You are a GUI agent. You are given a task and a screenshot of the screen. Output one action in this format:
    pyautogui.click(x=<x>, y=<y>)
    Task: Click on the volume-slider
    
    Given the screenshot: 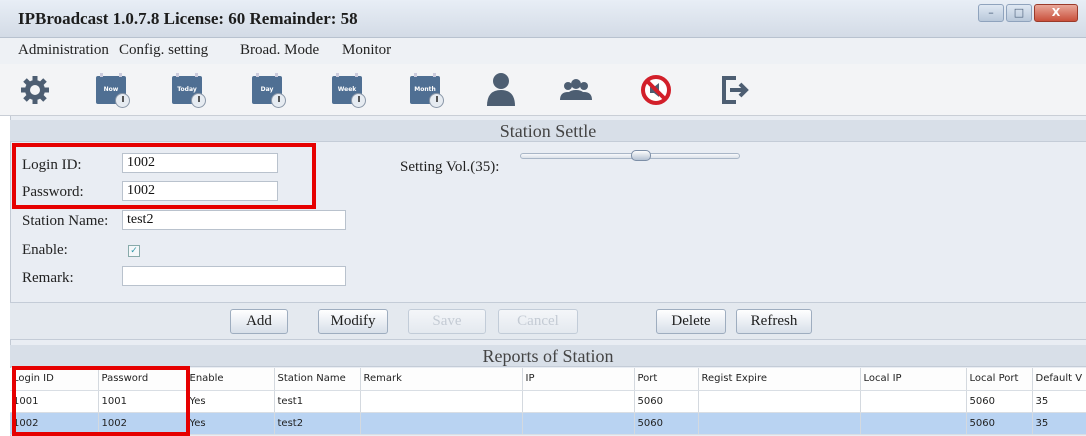 What is the action you would take?
    pyautogui.click(x=630, y=156)
    